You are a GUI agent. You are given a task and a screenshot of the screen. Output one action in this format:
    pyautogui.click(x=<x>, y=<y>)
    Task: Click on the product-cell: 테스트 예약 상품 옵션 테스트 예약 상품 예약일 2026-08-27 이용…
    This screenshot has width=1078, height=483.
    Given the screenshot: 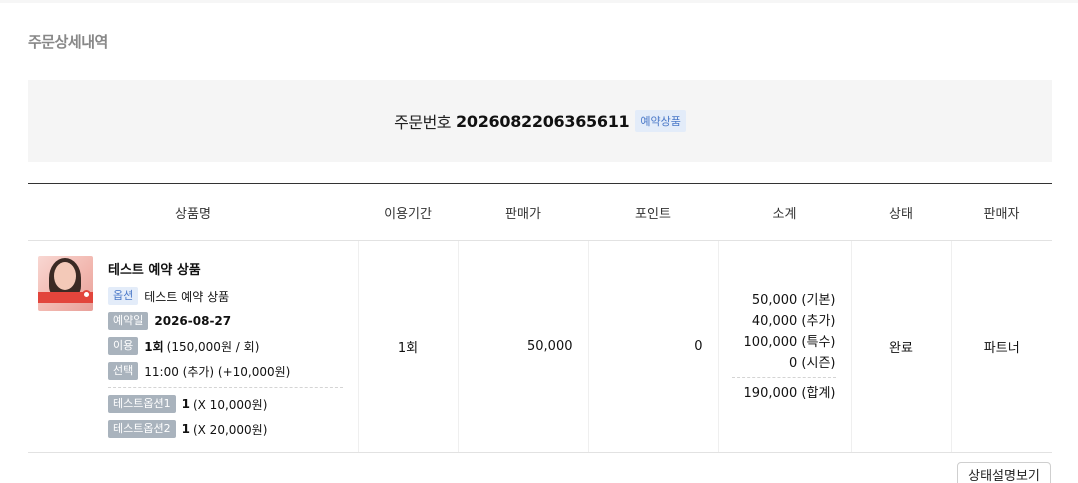 What is the action you would take?
    pyautogui.click(x=193, y=346)
    